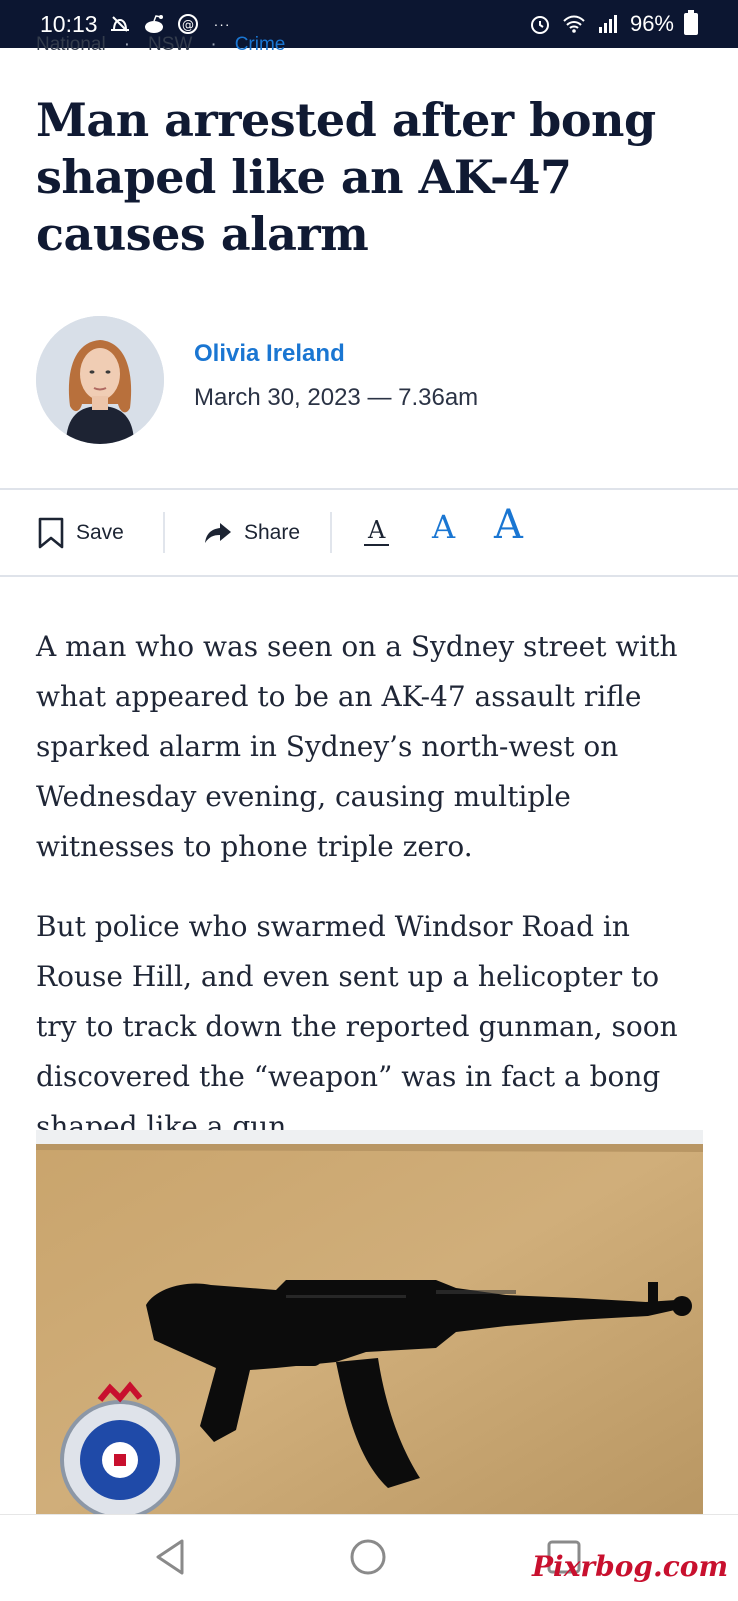  I want to click on avatar, so click(100, 380).